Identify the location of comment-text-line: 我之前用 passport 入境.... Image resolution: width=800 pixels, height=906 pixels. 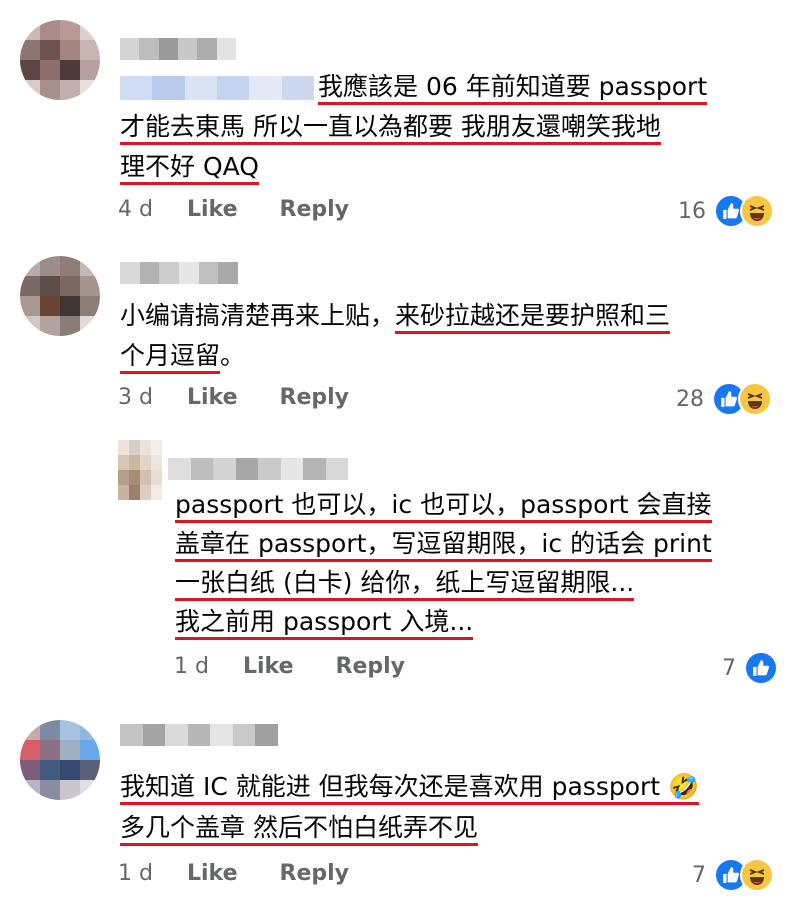
(324, 623).